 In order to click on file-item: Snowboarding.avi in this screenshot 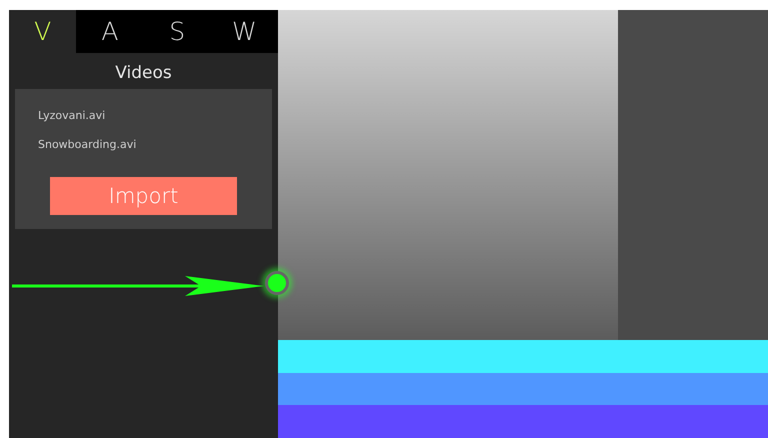, I will do `click(155, 144)`.